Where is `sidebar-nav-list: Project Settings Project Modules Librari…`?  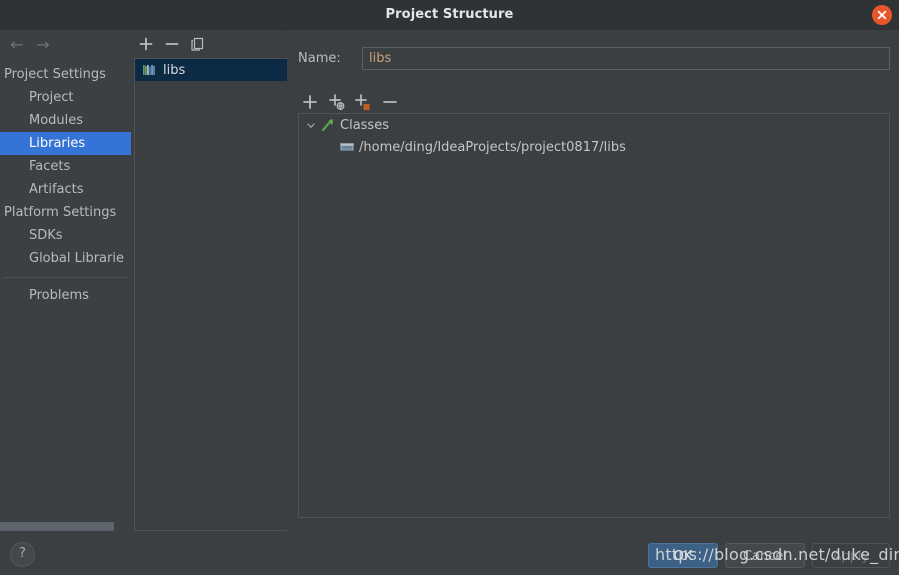
sidebar-nav-list: Project Settings Project Modules Librari… is located at coordinates (65, 185).